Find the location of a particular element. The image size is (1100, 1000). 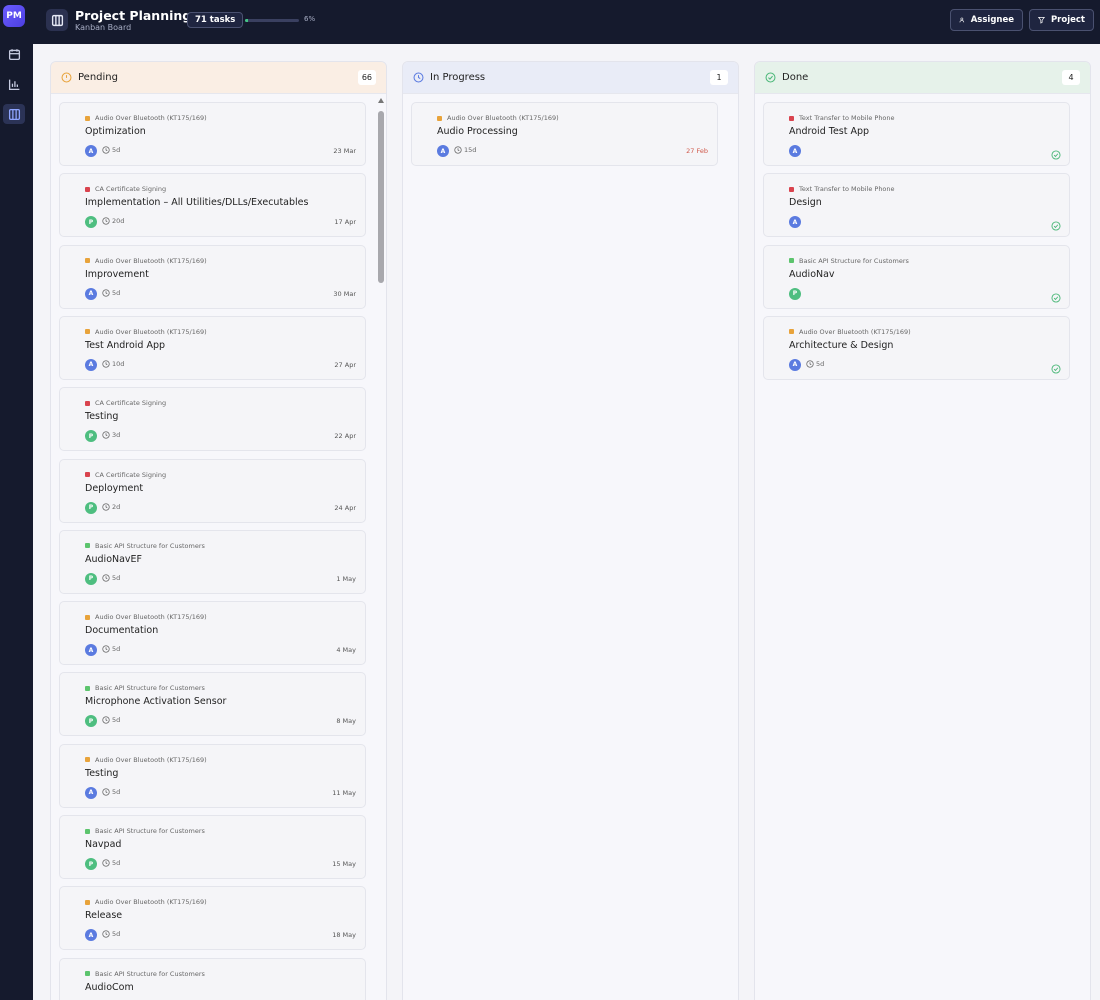

progress-percentage: 6% is located at coordinates (310, 19).